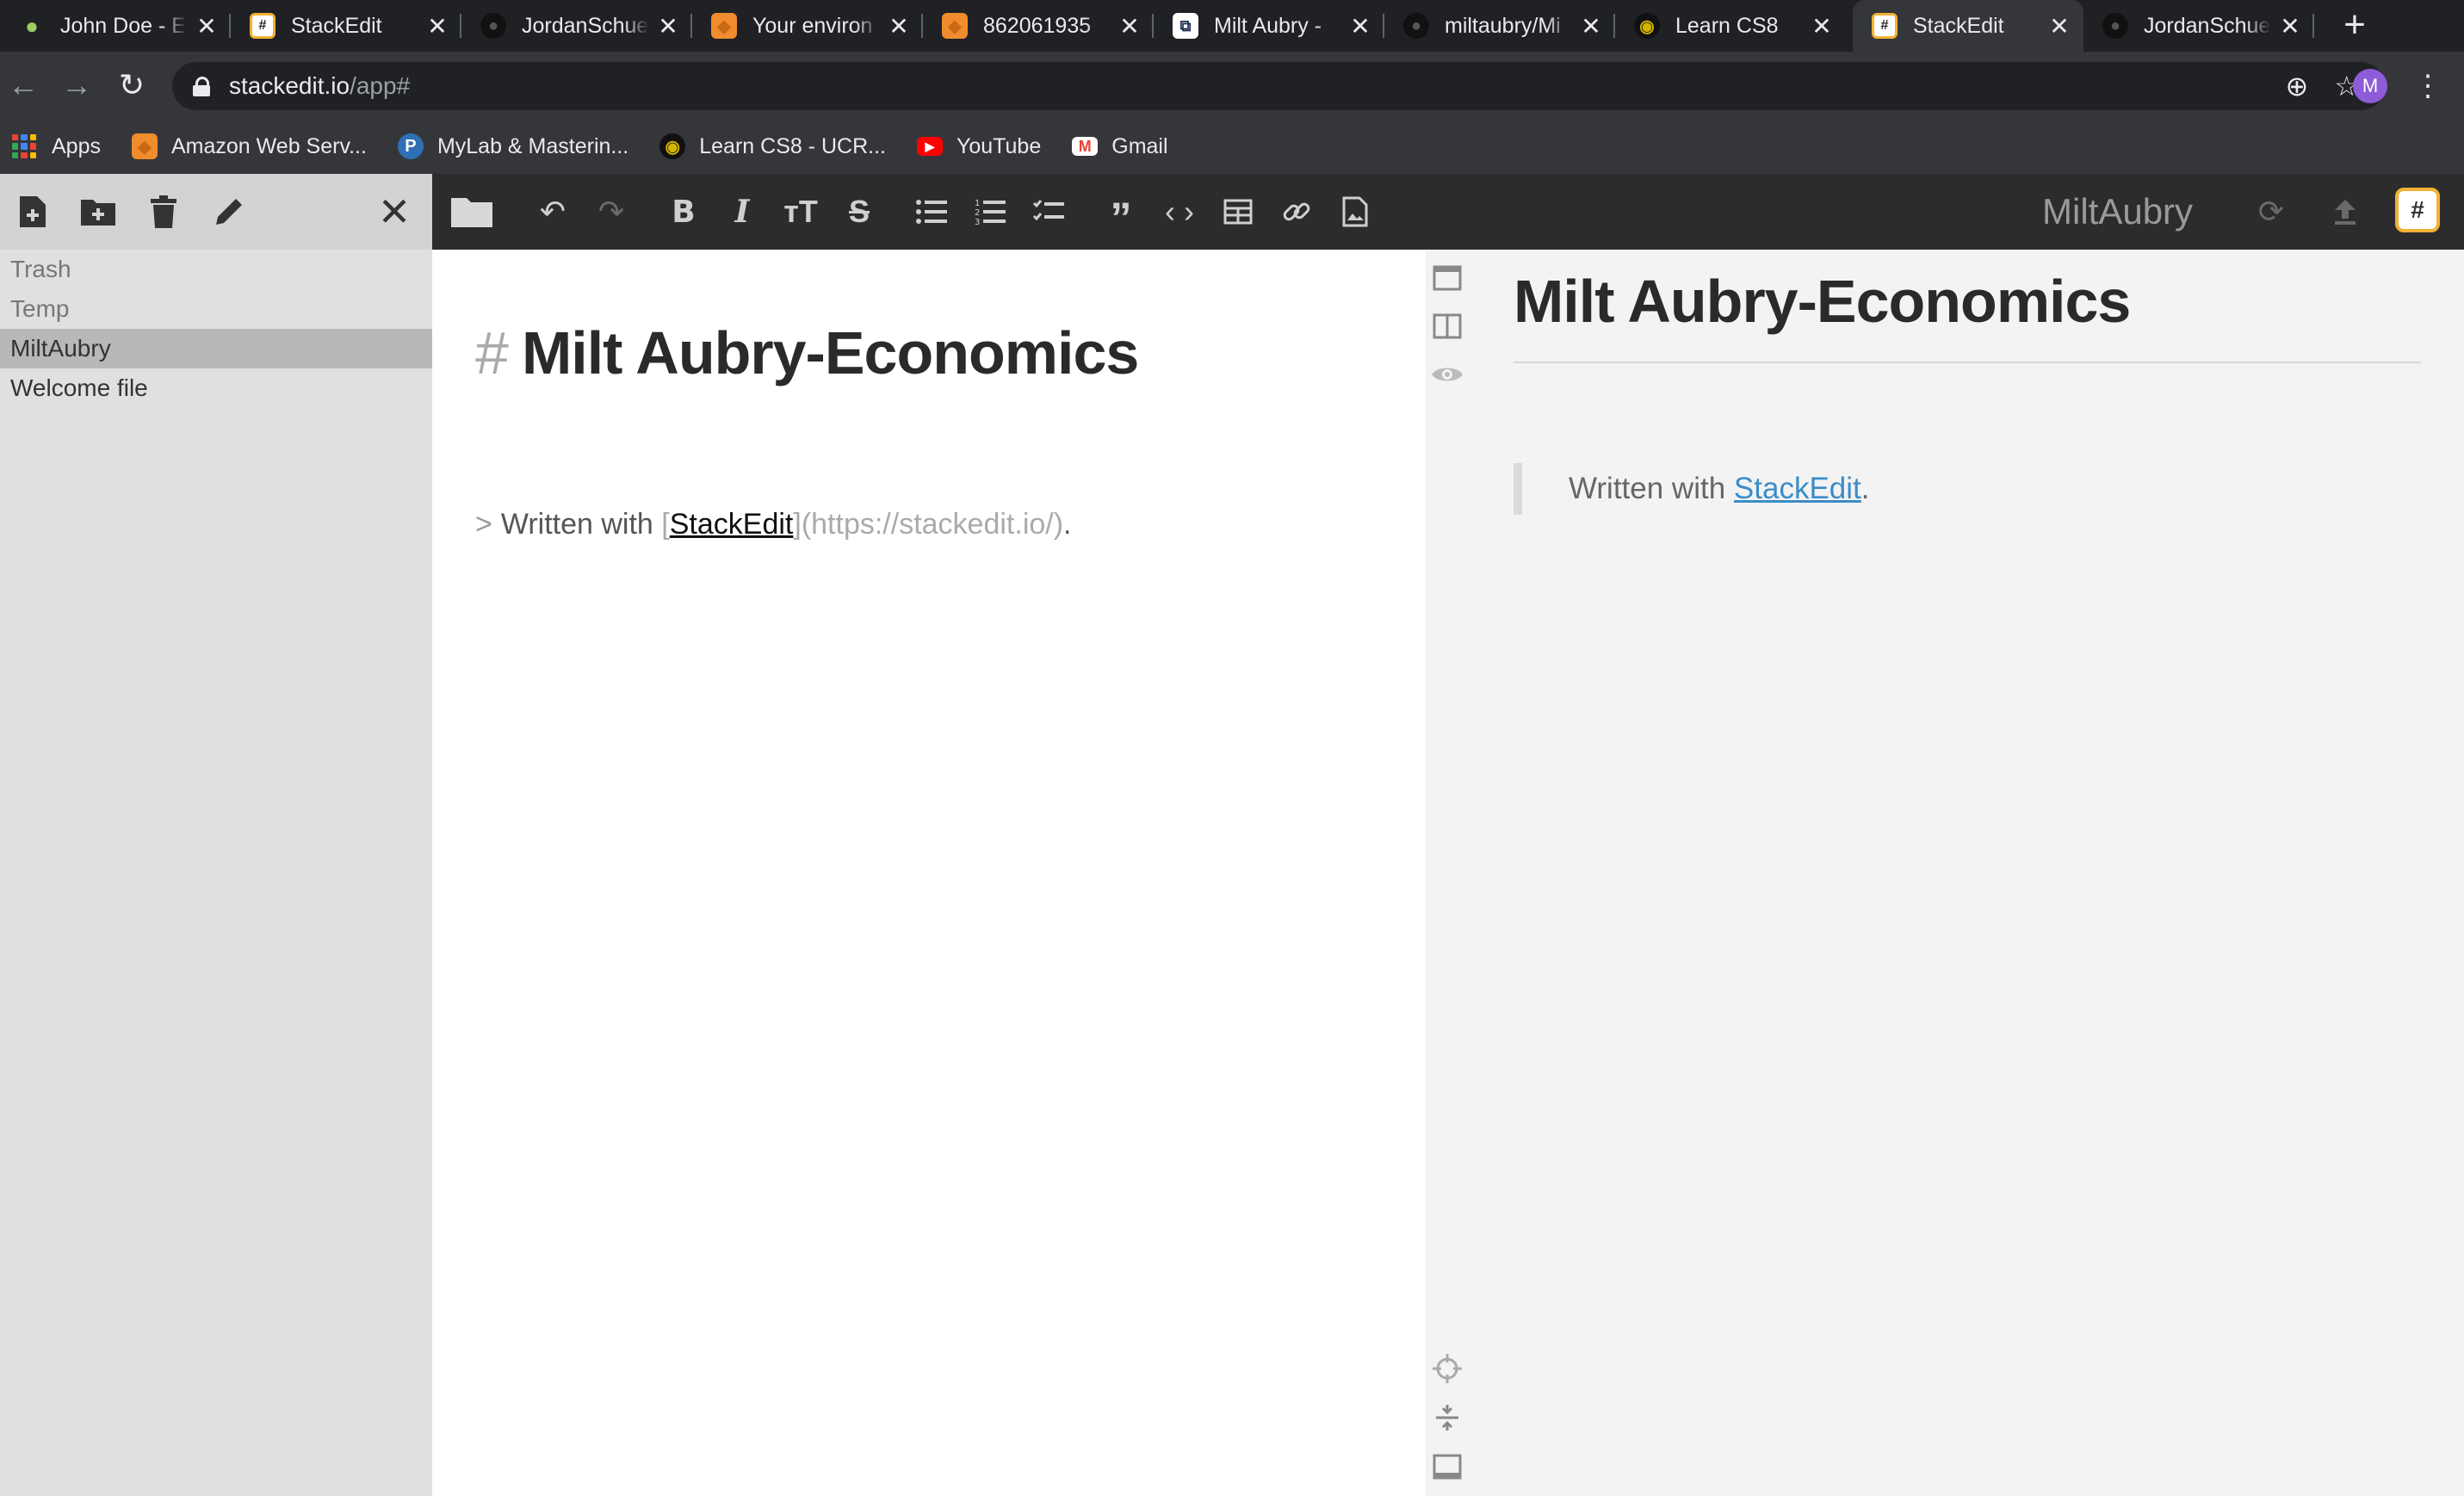 Image resolution: width=2464 pixels, height=1496 pixels. I want to click on pearson-icon: P, so click(410, 146).